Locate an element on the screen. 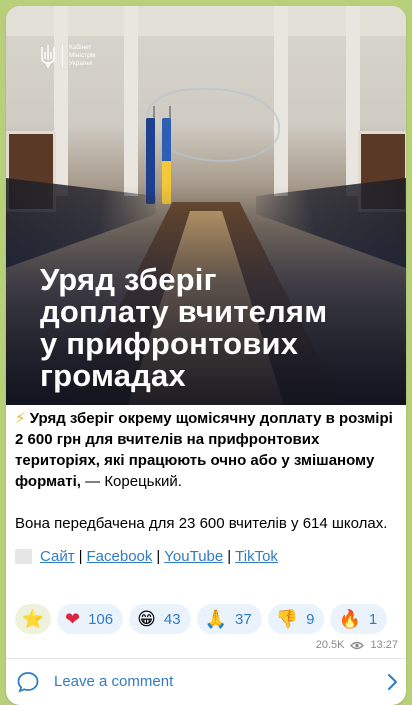 This screenshot has width=412, height=705. thumbs-down-icon: 👎 is located at coordinates (287, 619).